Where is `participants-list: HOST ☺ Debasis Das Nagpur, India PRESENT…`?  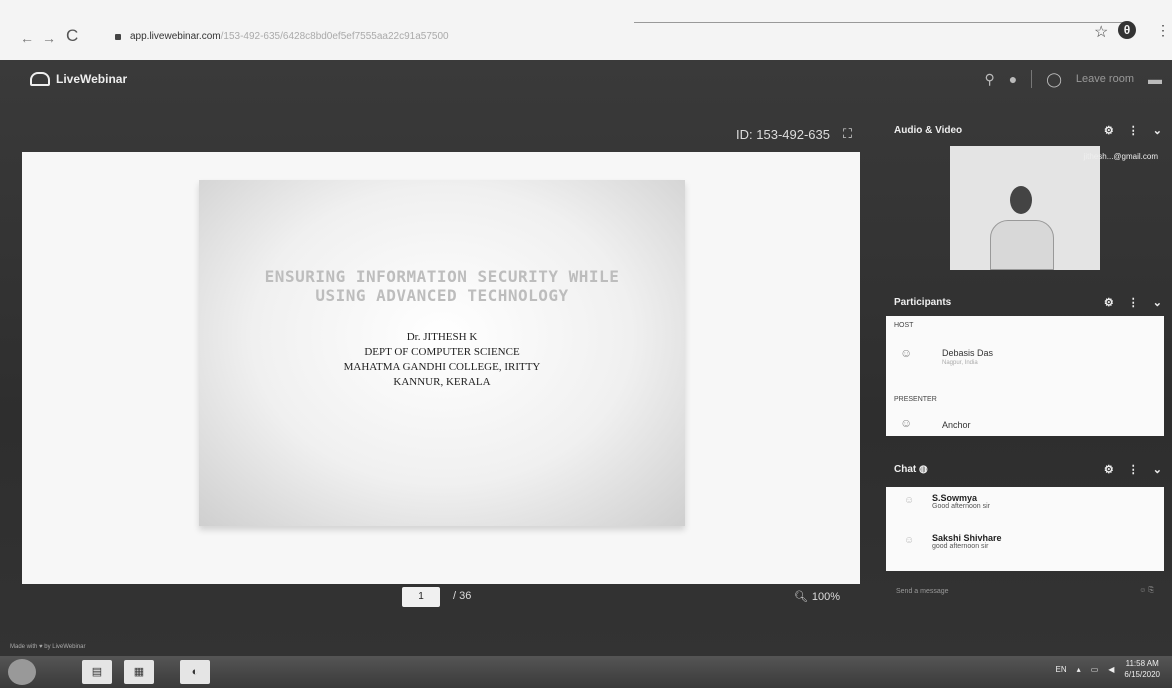 participants-list: HOST ☺ Debasis Das Nagpur, India PRESENT… is located at coordinates (1025, 376).